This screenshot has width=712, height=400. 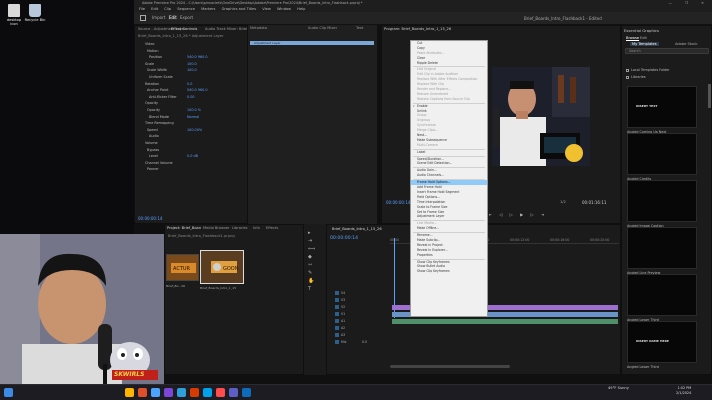 What do you see at coordinates (186, 17) in the screenshot?
I see `workspace-export: Export` at bounding box center [186, 17].